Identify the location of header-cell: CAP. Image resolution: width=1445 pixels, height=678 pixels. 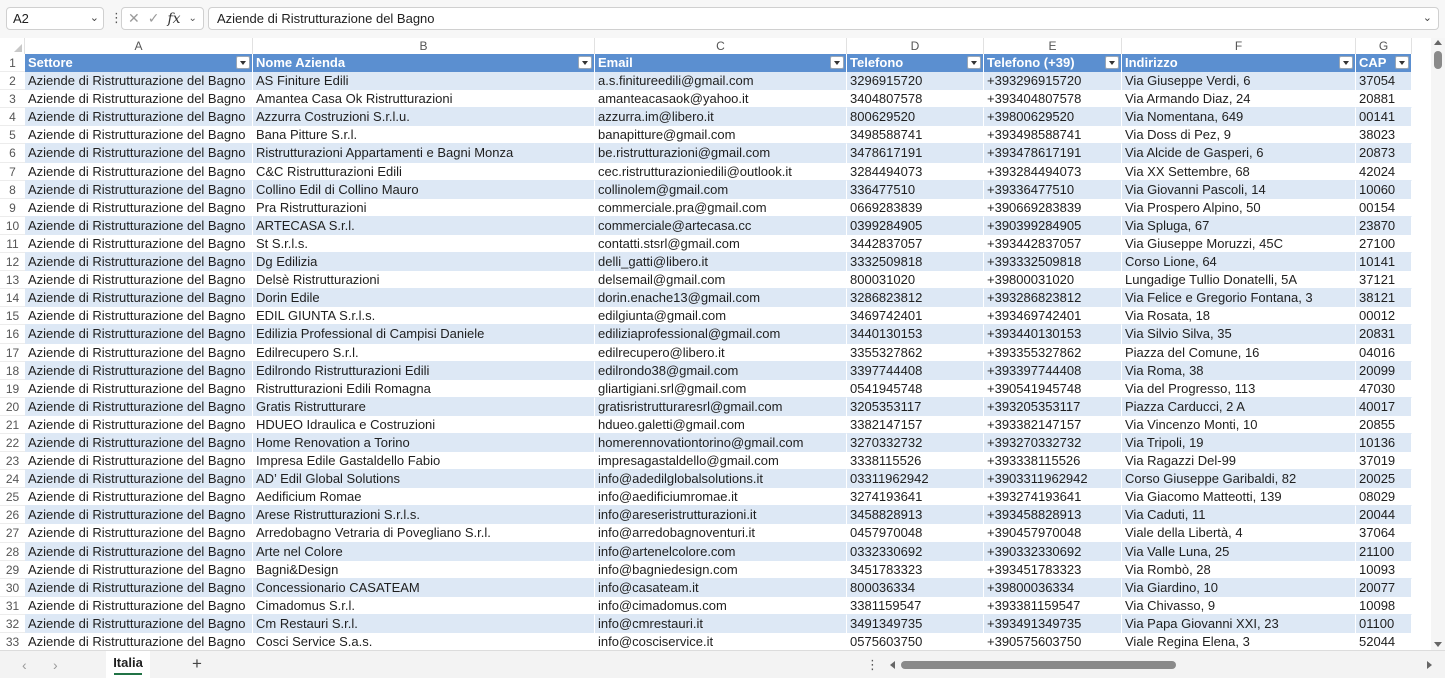
(1384, 63).